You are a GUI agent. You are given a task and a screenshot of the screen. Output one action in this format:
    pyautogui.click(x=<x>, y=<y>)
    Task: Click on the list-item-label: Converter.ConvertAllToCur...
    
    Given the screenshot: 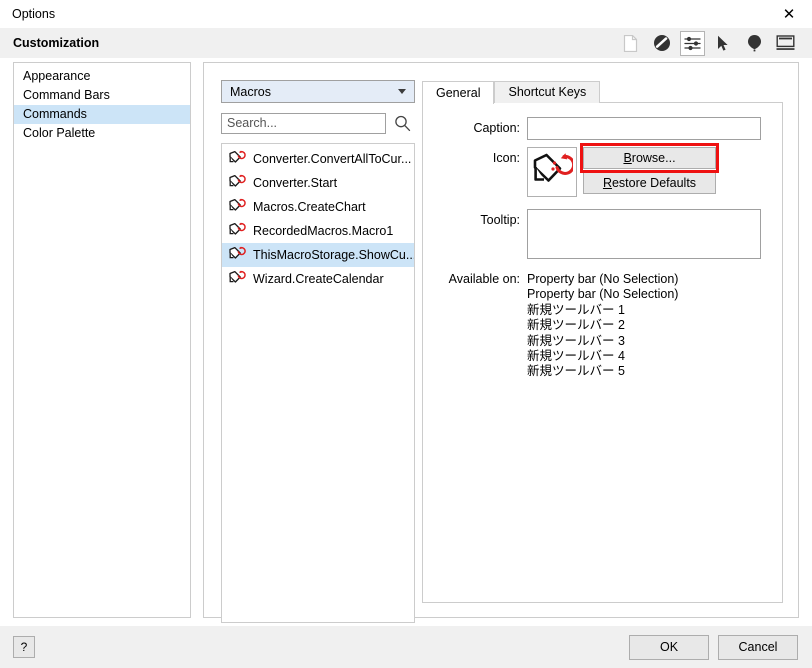 What is the action you would take?
    pyautogui.click(x=332, y=159)
    